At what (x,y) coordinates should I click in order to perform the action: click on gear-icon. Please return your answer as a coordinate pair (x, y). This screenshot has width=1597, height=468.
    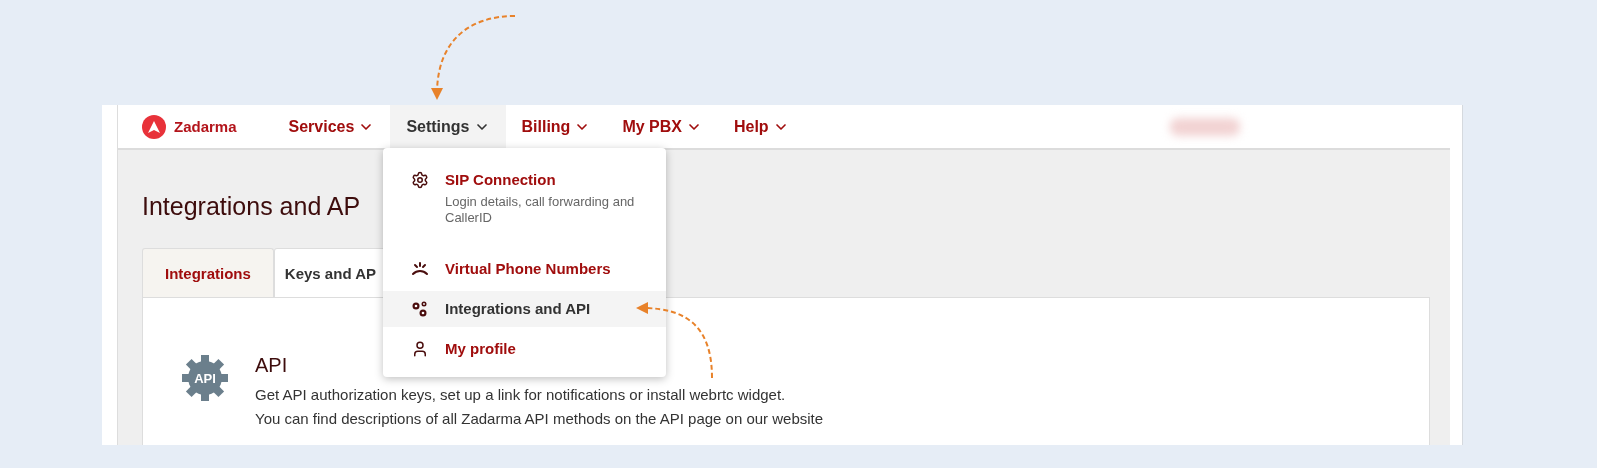
    Looking at the image, I should click on (420, 180).